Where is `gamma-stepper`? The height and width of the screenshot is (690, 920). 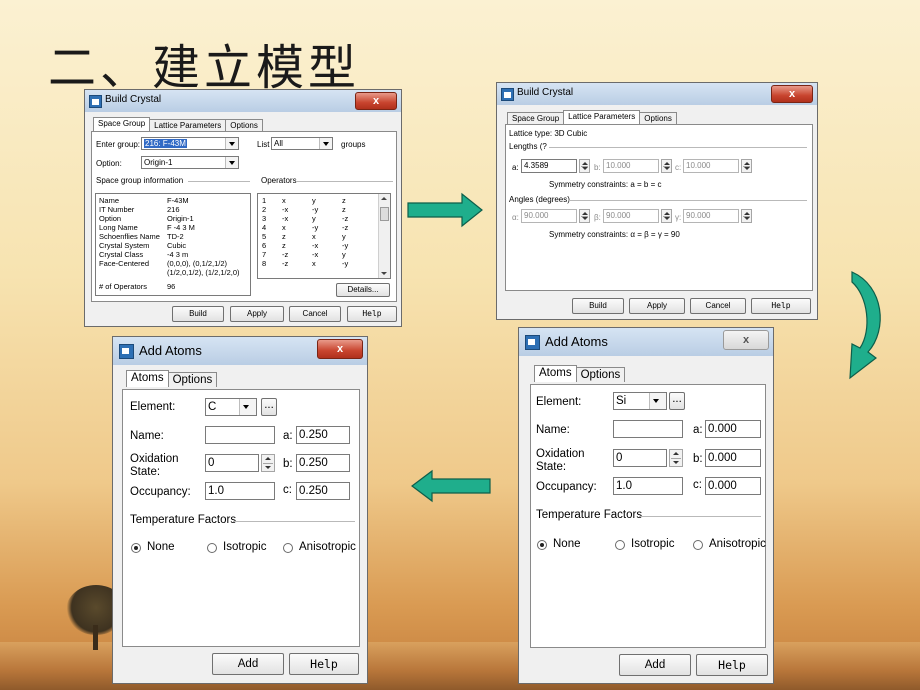 gamma-stepper is located at coordinates (746, 216).